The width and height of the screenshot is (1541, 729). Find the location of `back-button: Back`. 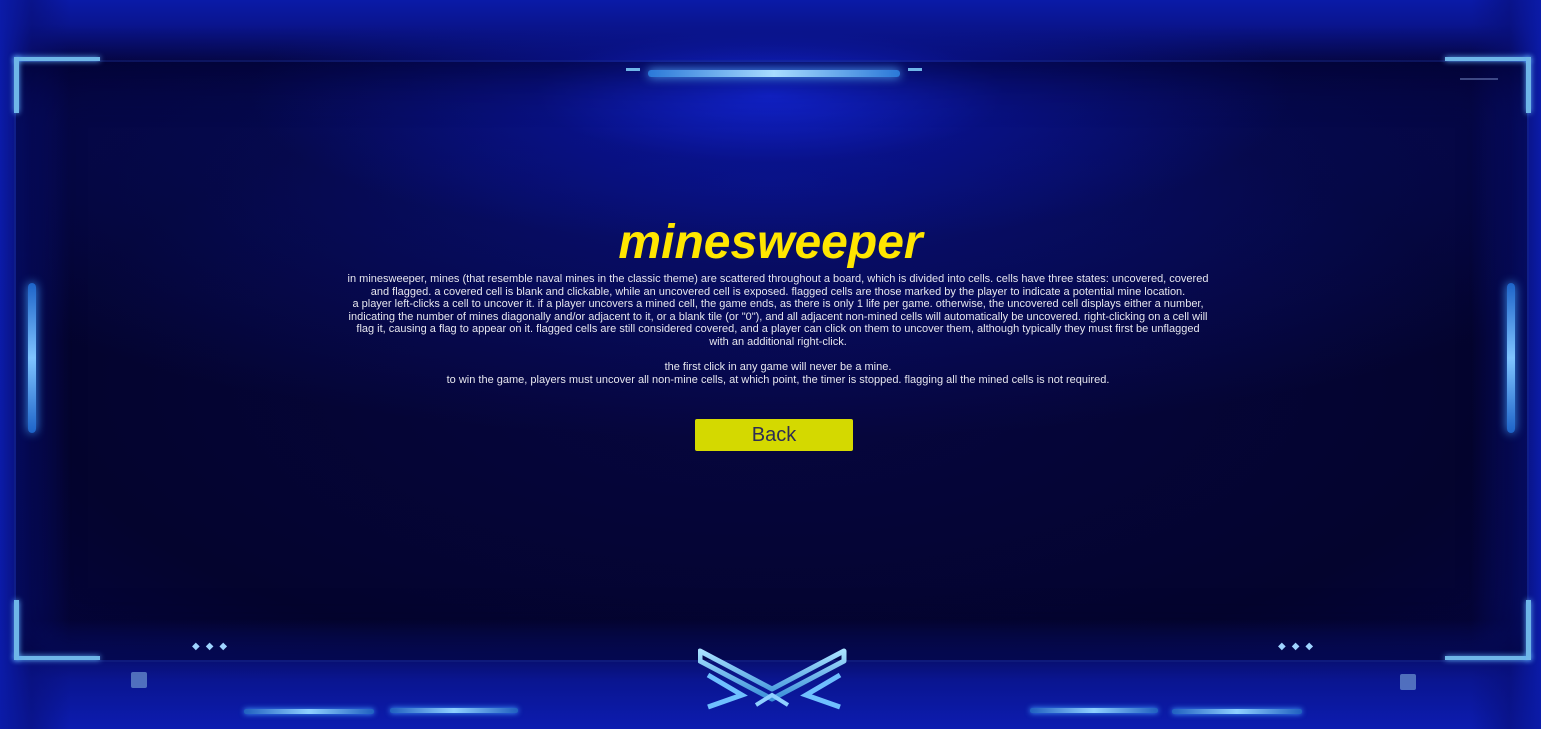

back-button: Back is located at coordinates (774, 435).